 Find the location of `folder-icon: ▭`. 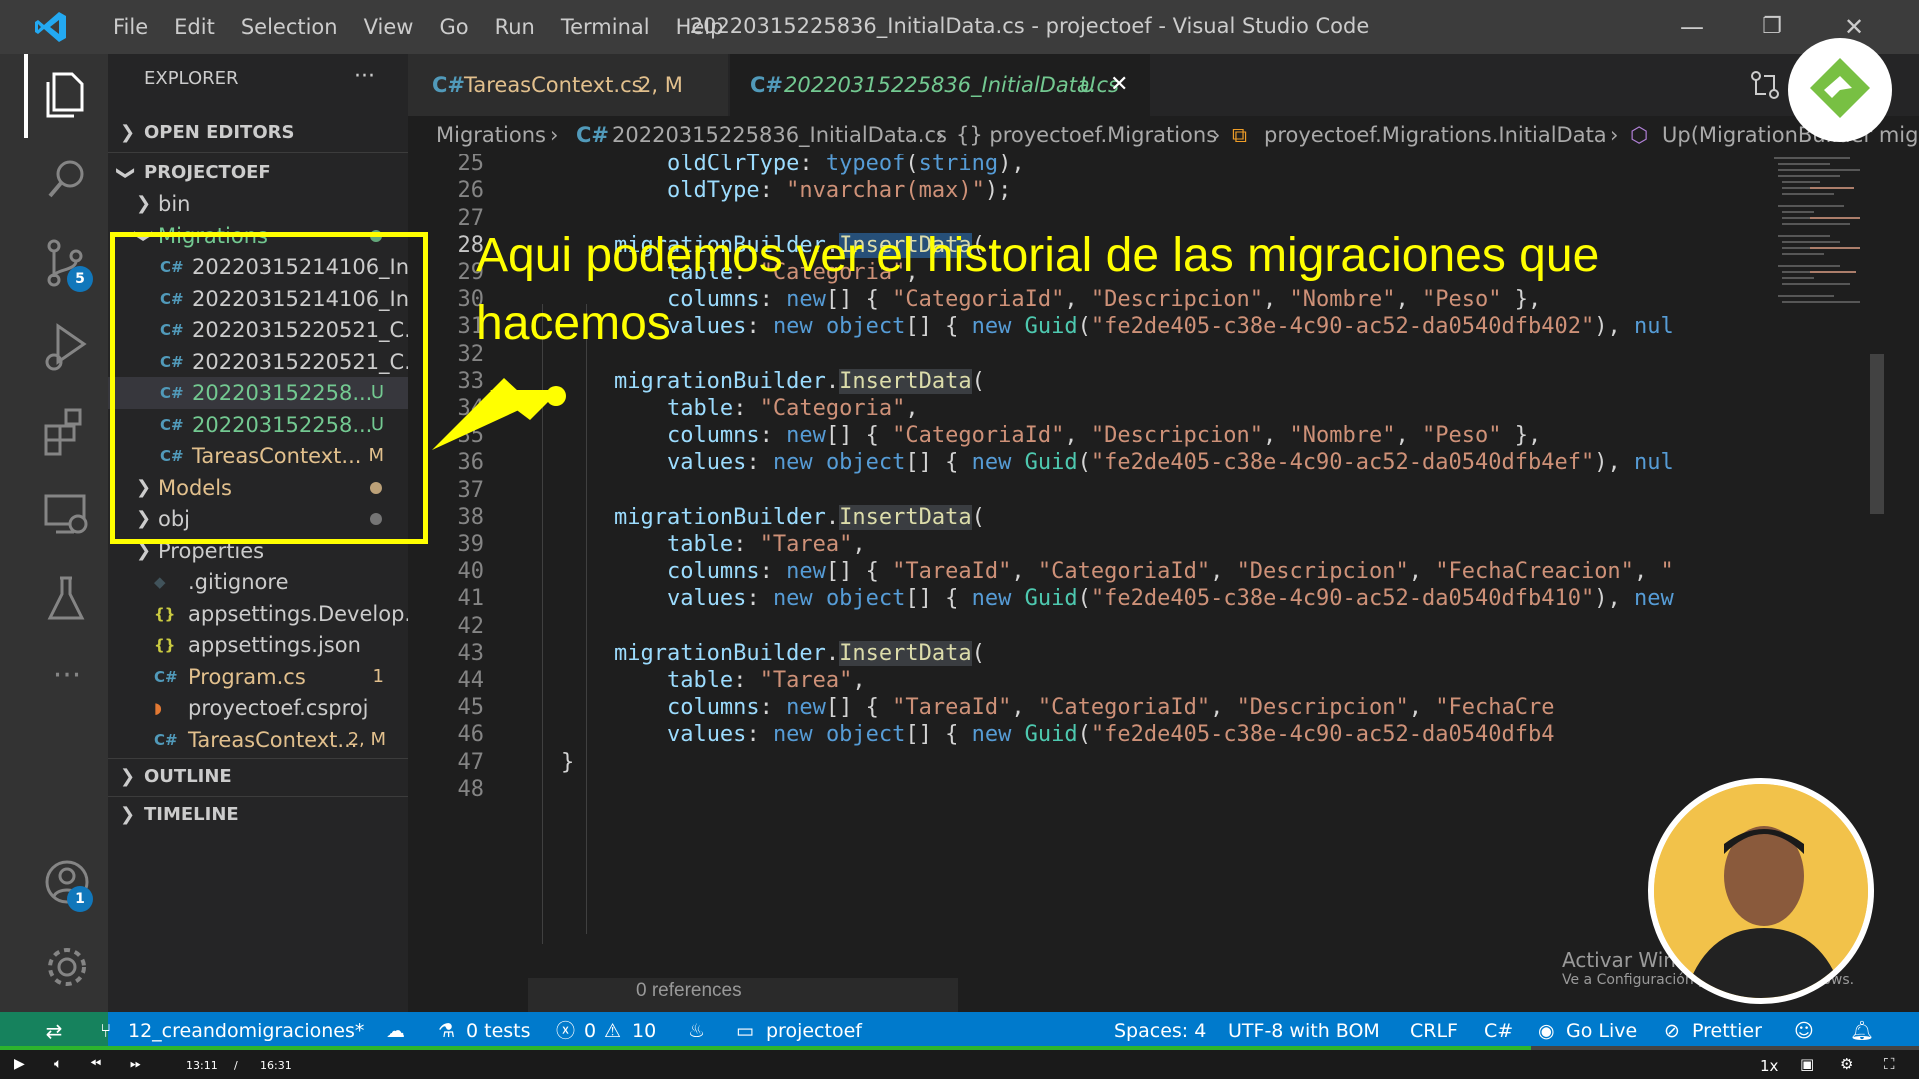

folder-icon: ▭ is located at coordinates (745, 1031).